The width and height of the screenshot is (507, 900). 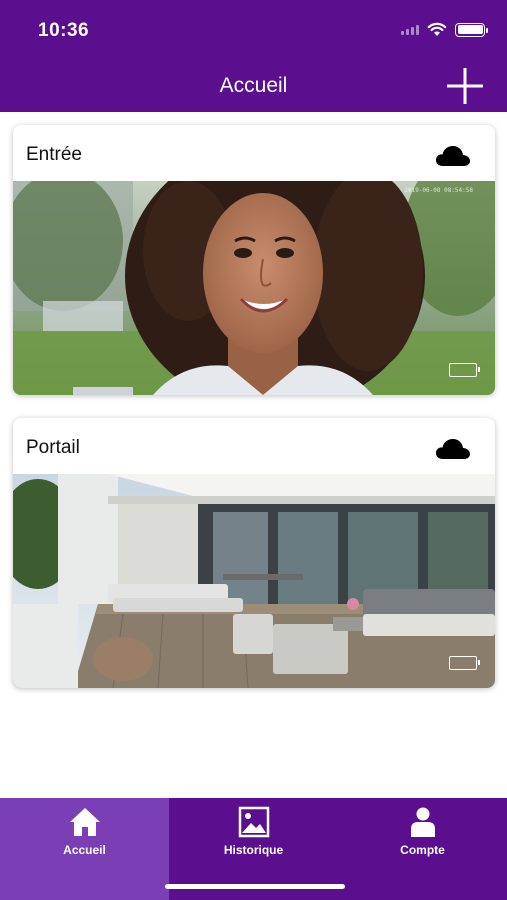 What do you see at coordinates (53, 447) in the screenshot?
I see `camera-name: Portail` at bounding box center [53, 447].